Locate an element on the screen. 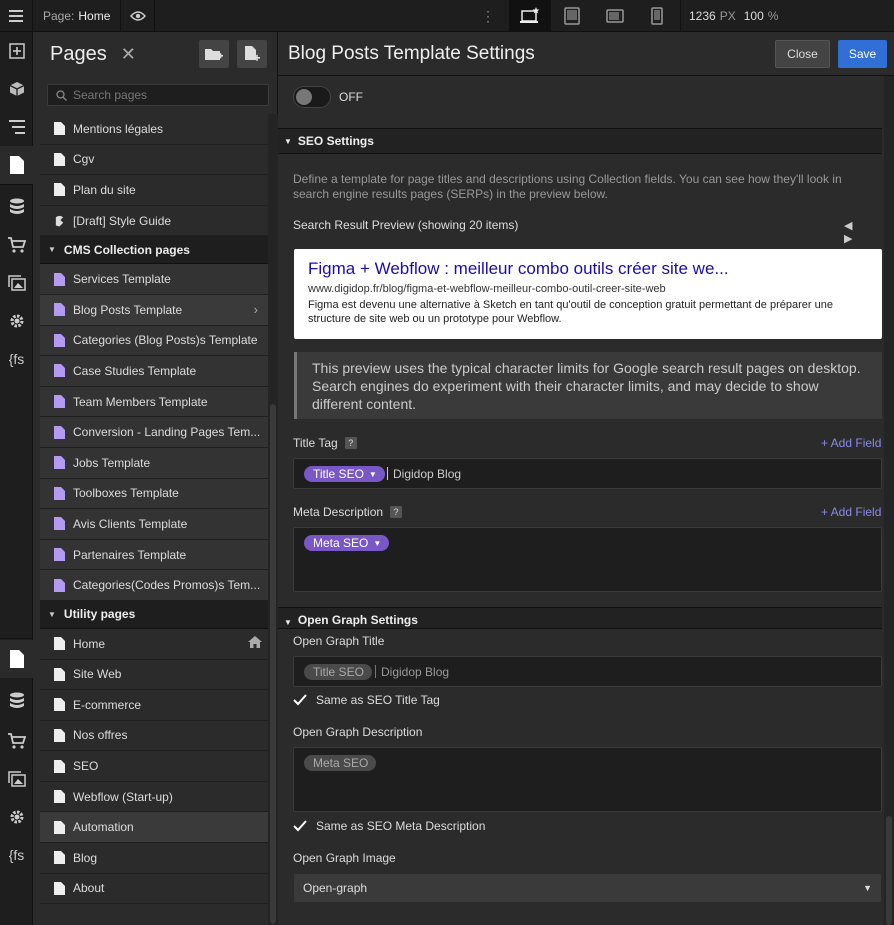  ecommerce-cart-icon is located at coordinates (16, 245).